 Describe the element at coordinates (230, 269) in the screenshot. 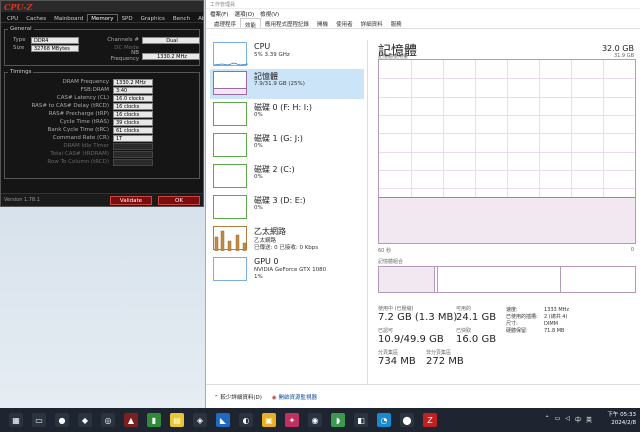

I see `gpu-thumb-graph` at that location.